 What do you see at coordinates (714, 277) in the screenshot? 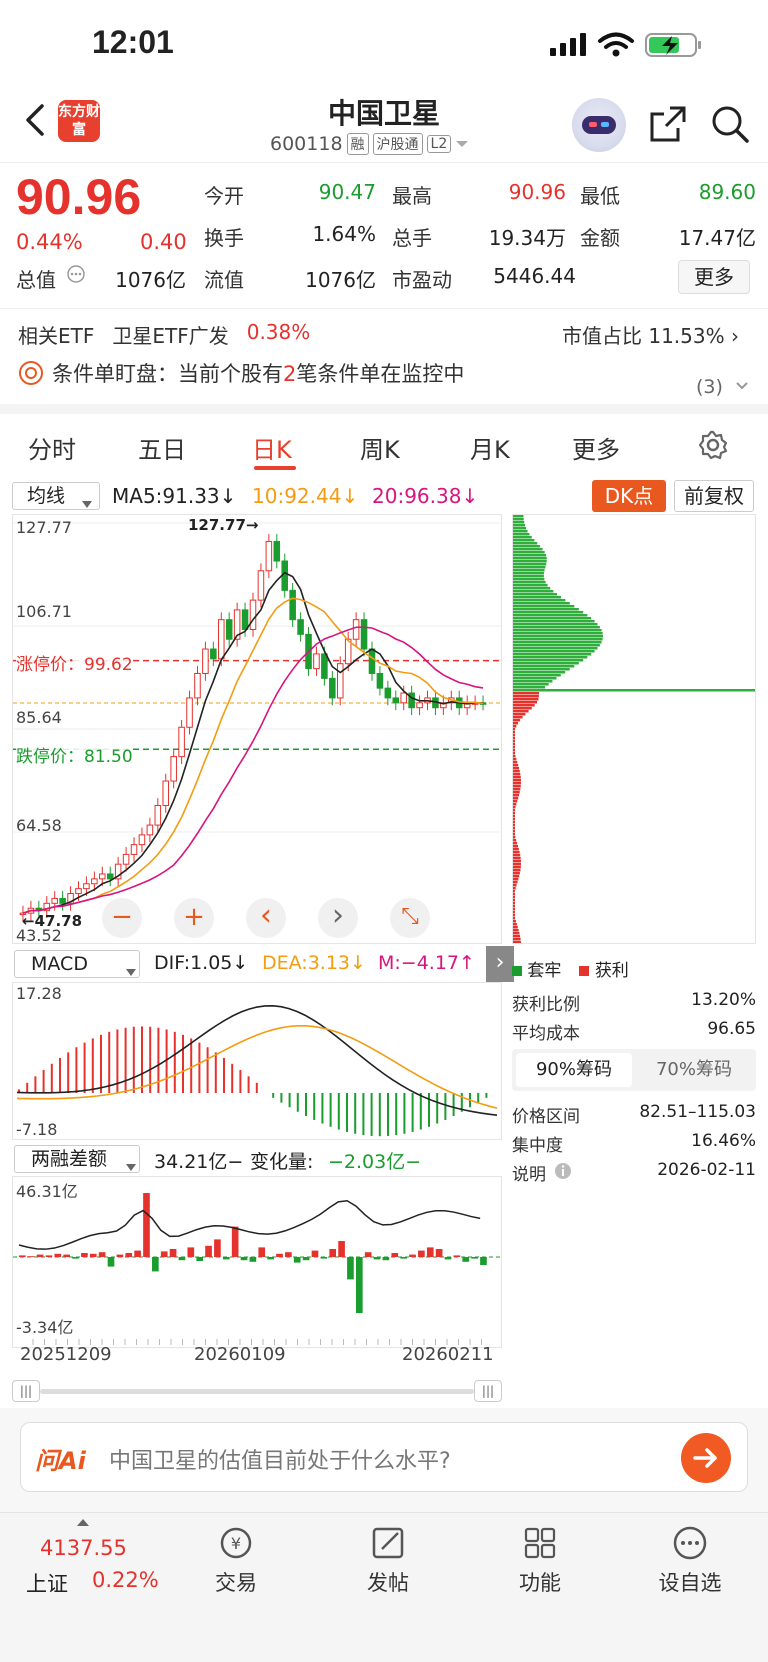
I see `more-button: 更多` at bounding box center [714, 277].